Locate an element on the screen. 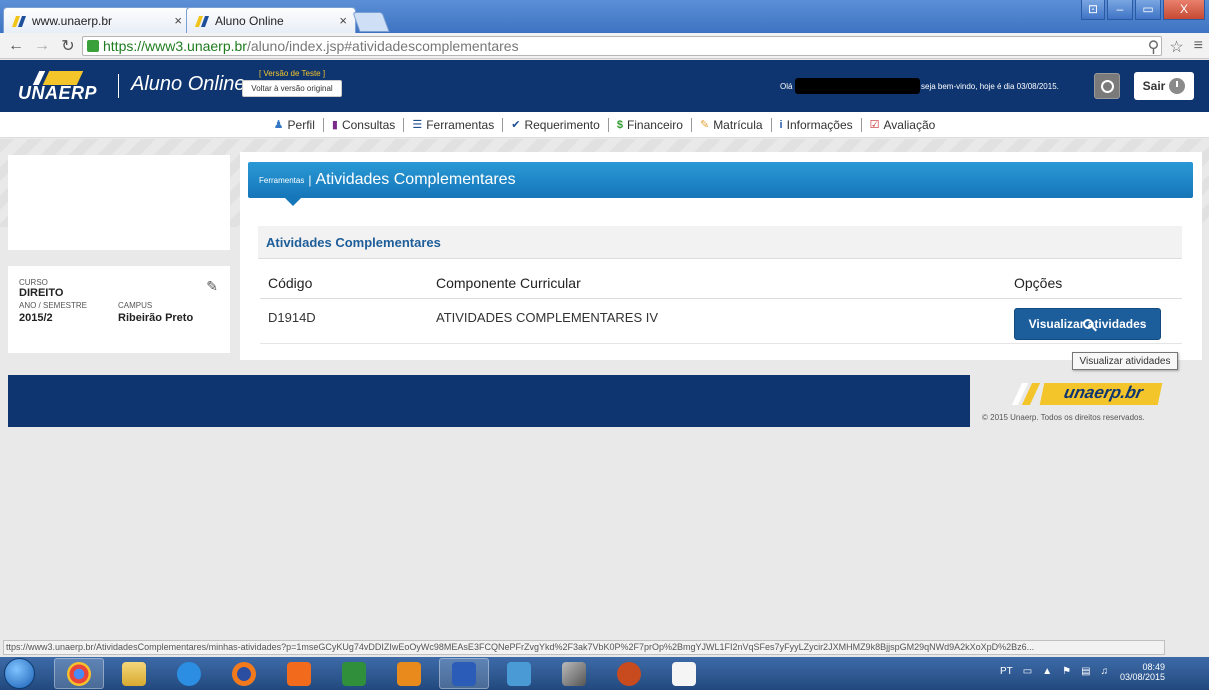  browser-tab-unaerp: www.unaerp.br × is located at coordinates (97, 20).